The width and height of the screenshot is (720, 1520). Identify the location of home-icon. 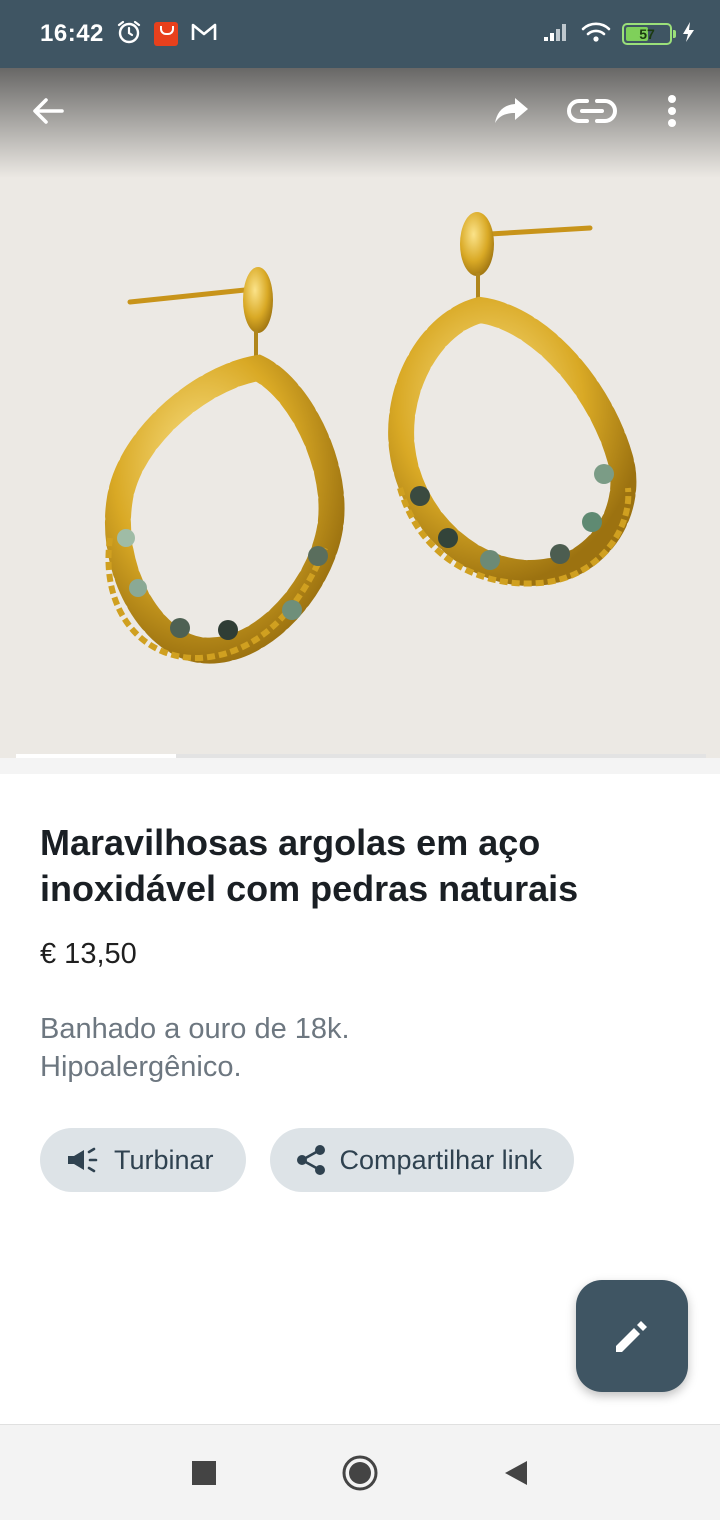
(360, 1472).